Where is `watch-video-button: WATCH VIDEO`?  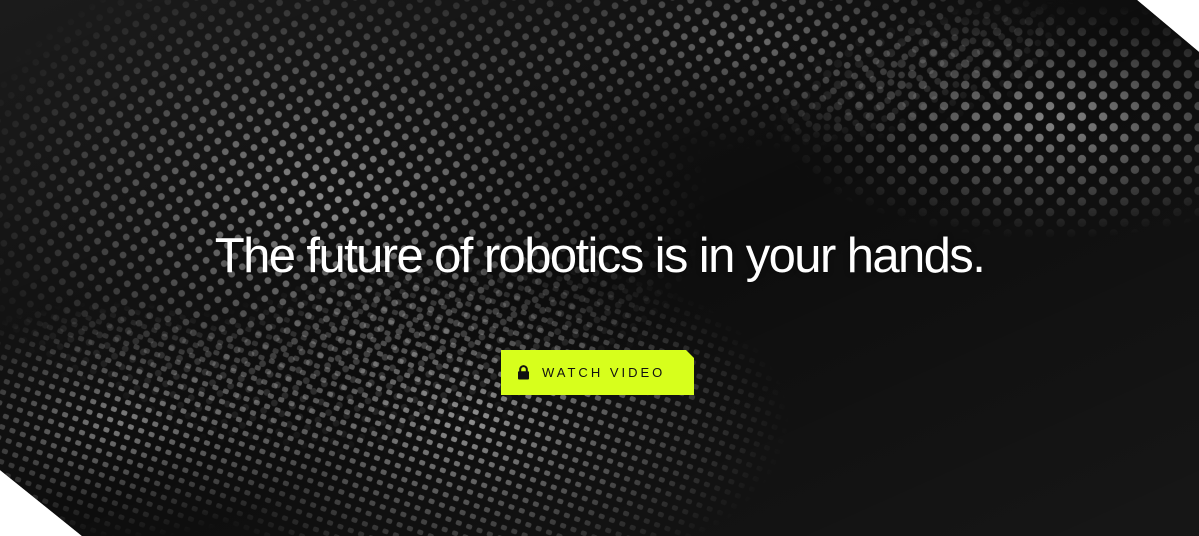 watch-video-button: WATCH VIDEO is located at coordinates (597, 372).